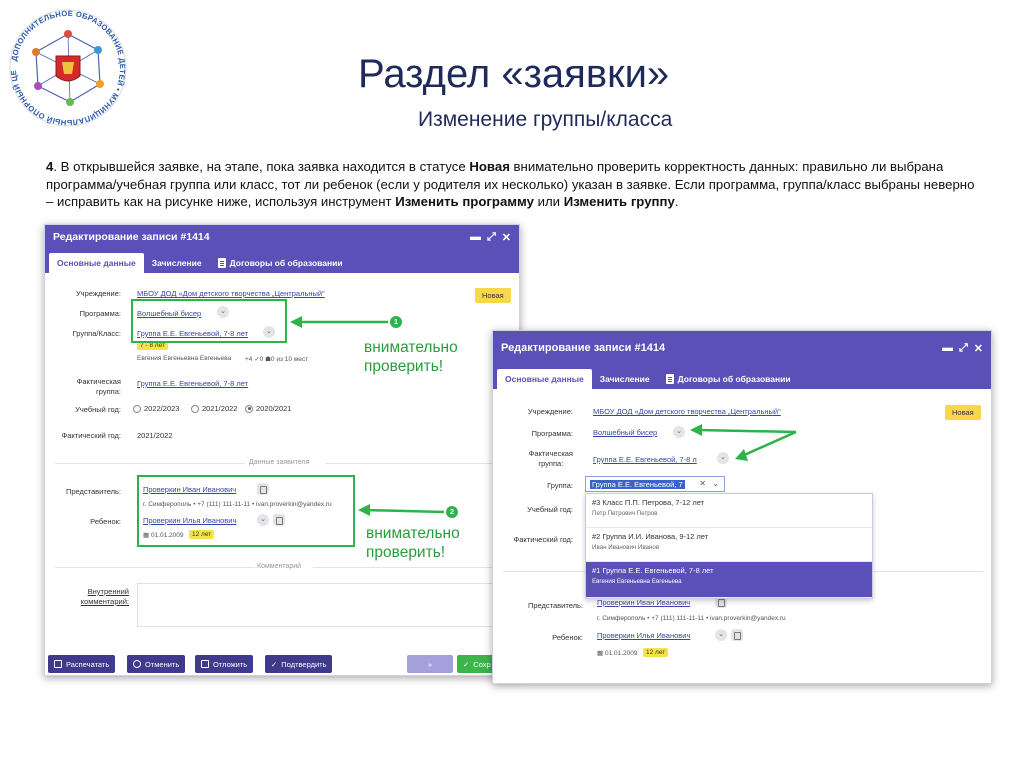 The height and width of the screenshot is (767, 1024). What do you see at coordinates (184, 358) in the screenshot?
I see `teacher-name: Евгения Евгеньевна Евгеньева` at bounding box center [184, 358].